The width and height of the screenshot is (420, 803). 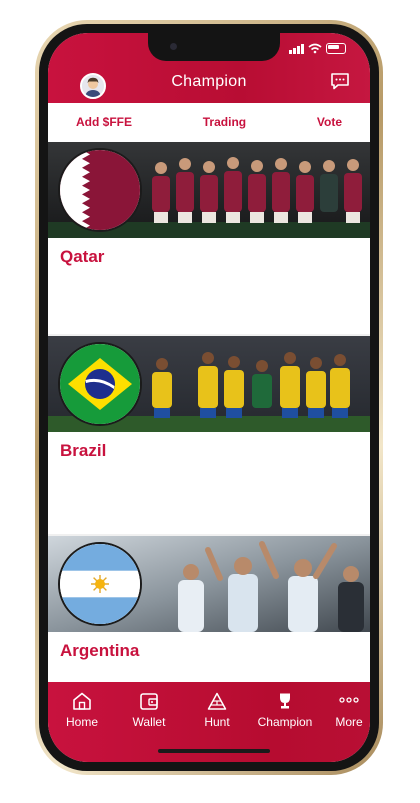 I want to click on tab-add-ffe: Add $FFE, so click(x=104, y=122).